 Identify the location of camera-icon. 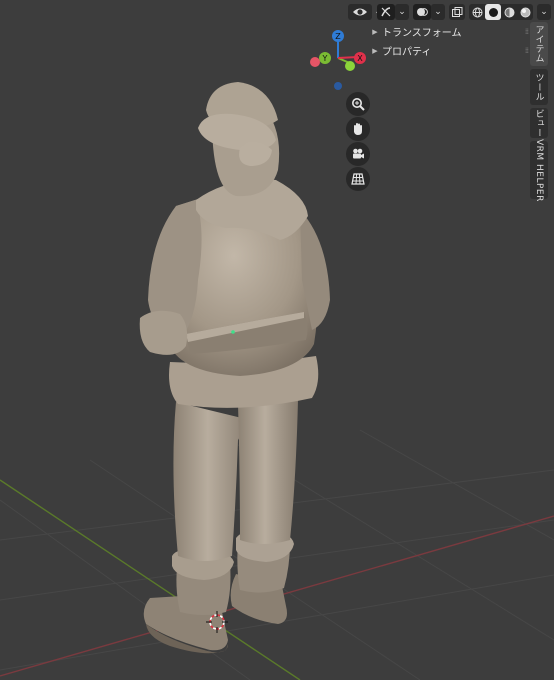
(358, 154).